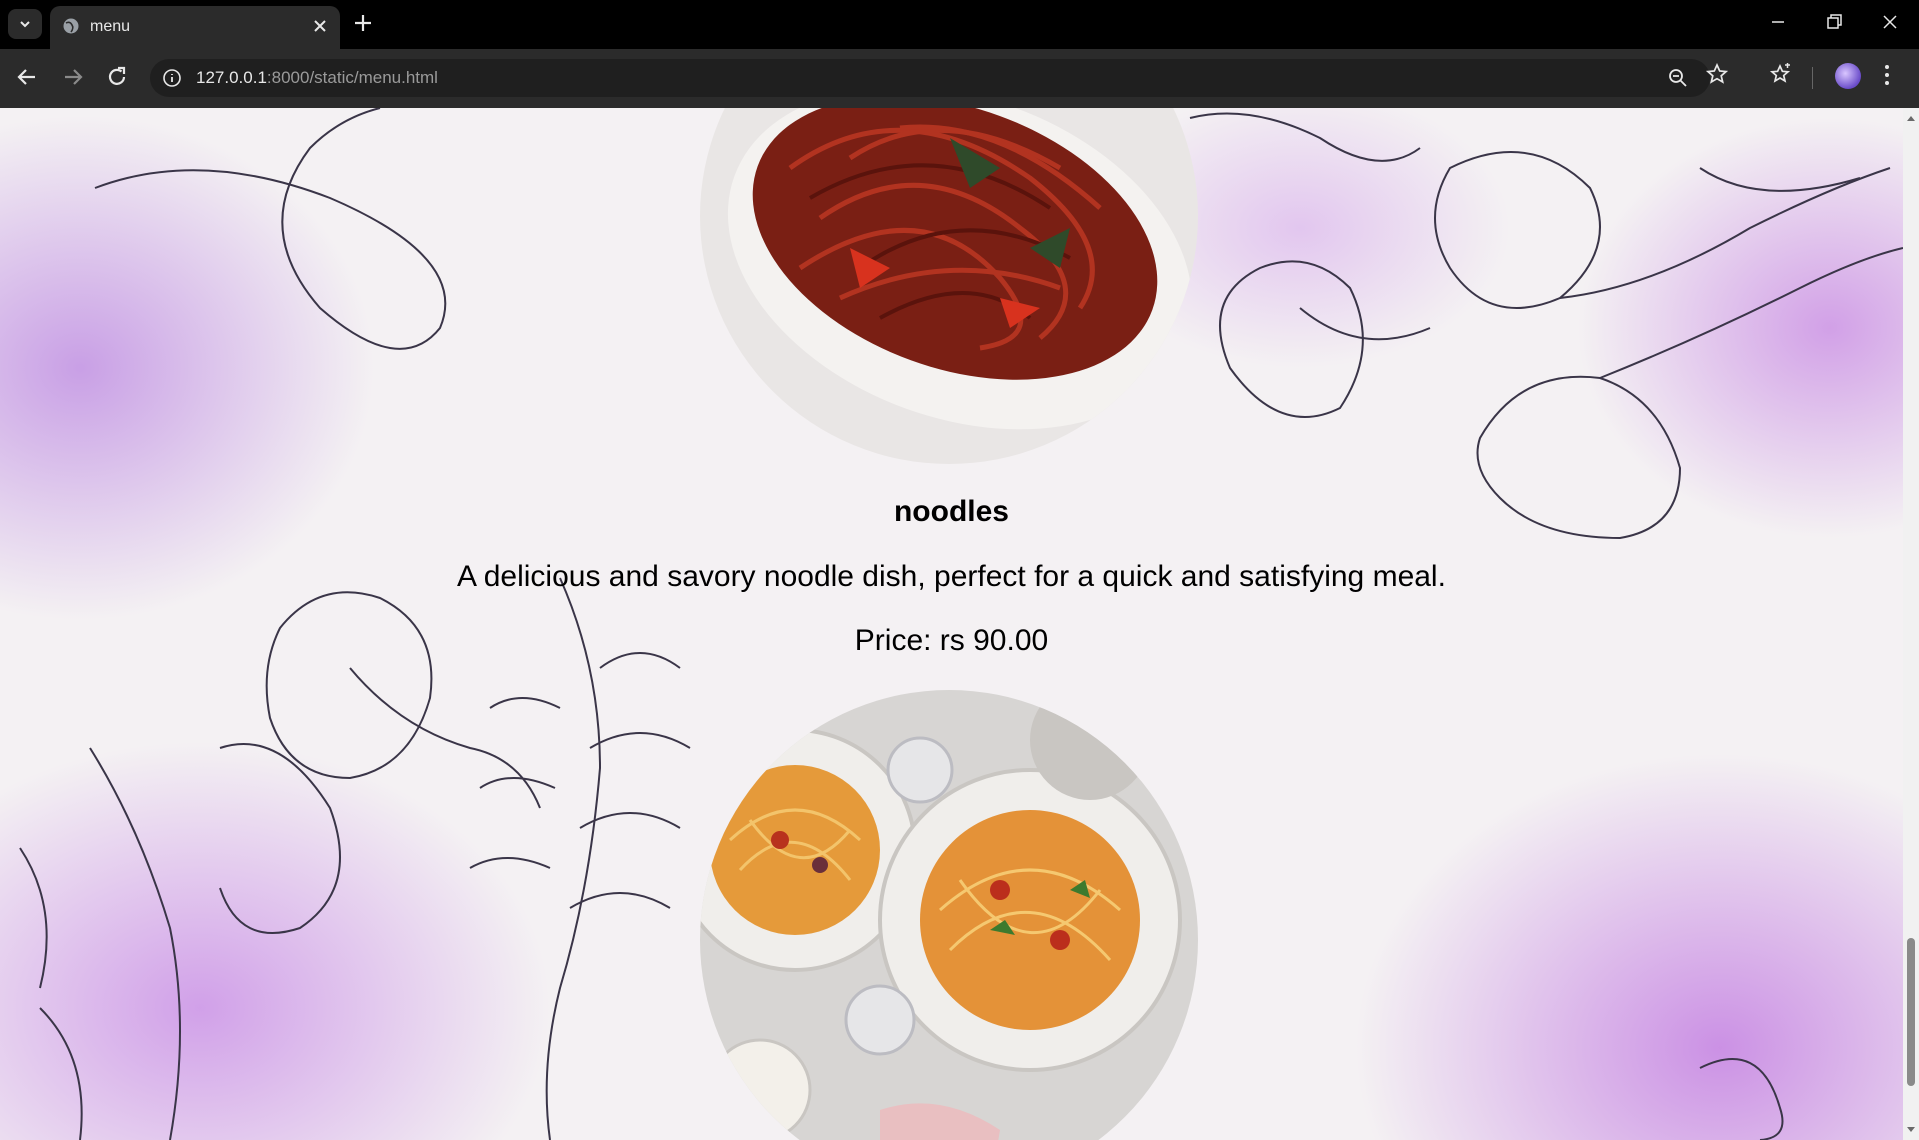  Describe the element at coordinates (1911, 624) in the screenshot. I see `vertical-scrollbar` at that location.